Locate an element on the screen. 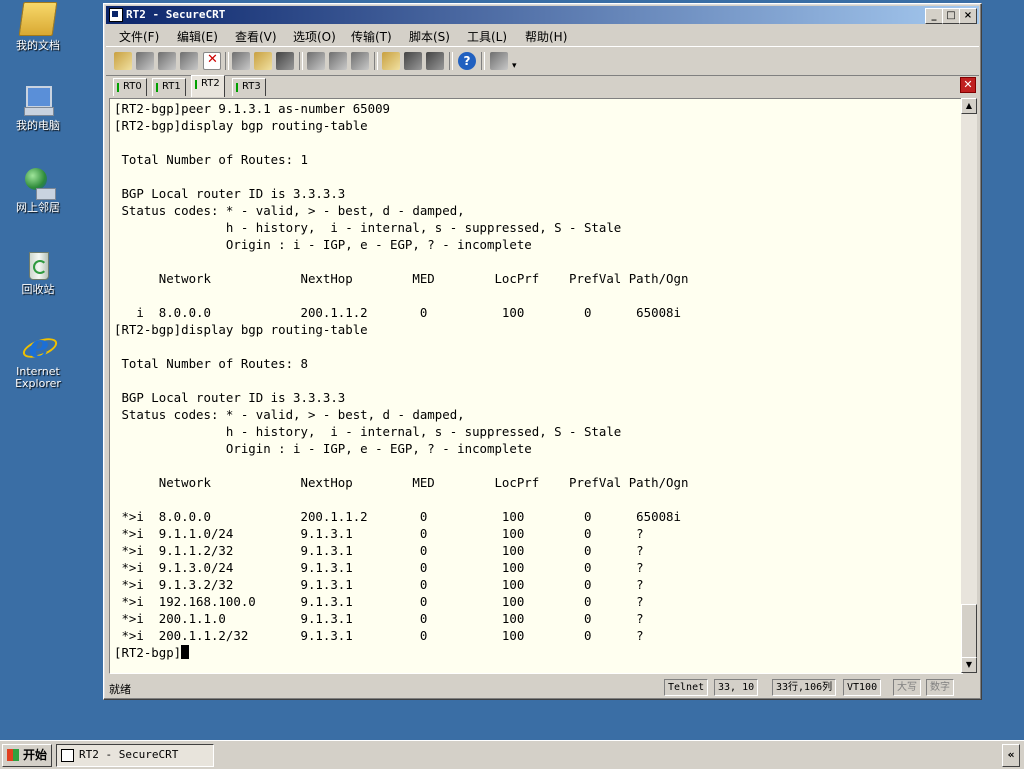 The width and height of the screenshot is (1024, 769). terminal-line: *>i 9.1.1.0/24 9.1.3.1 0 100 0 ? is located at coordinates (379, 533).